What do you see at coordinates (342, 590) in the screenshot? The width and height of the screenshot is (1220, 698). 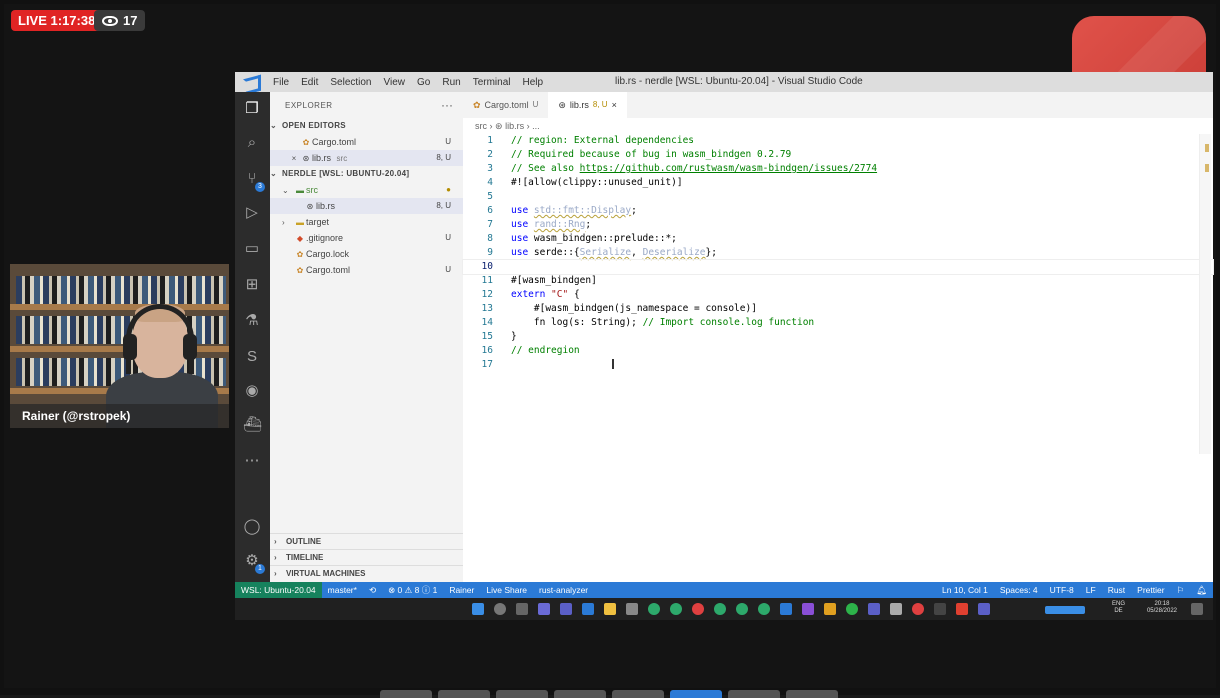 I see `branch-indicator: master*` at bounding box center [342, 590].